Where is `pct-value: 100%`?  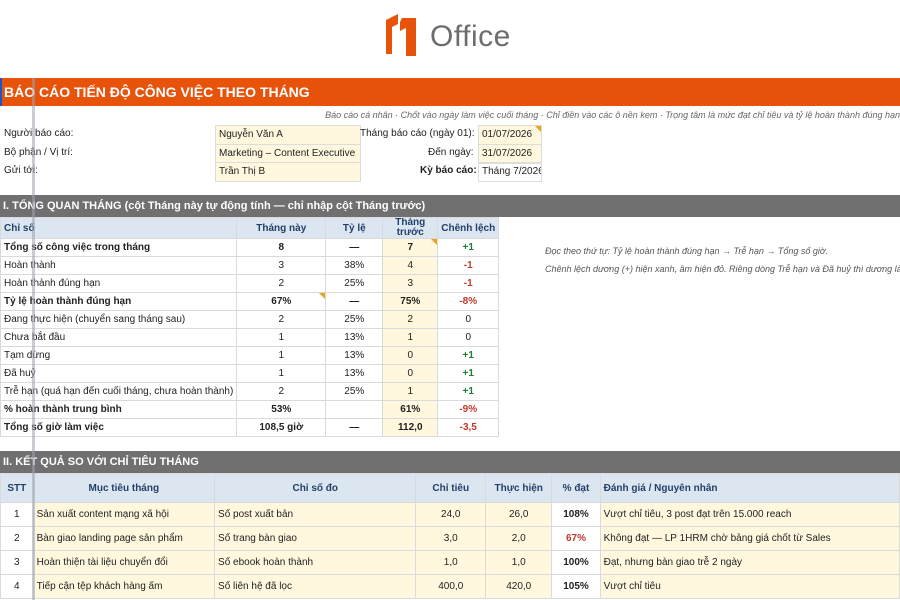 pct-value: 100% is located at coordinates (576, 562).